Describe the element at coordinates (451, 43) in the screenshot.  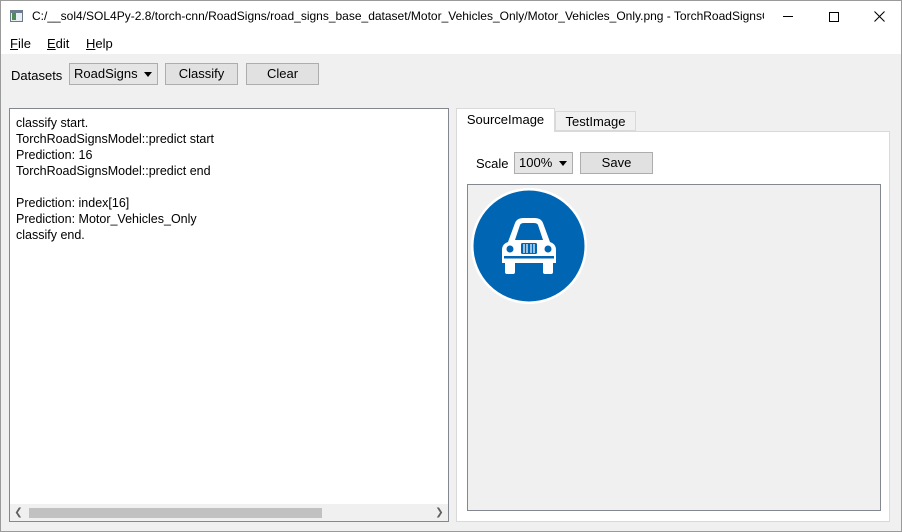
I see `menu-bar: File Edit Help` at that location.